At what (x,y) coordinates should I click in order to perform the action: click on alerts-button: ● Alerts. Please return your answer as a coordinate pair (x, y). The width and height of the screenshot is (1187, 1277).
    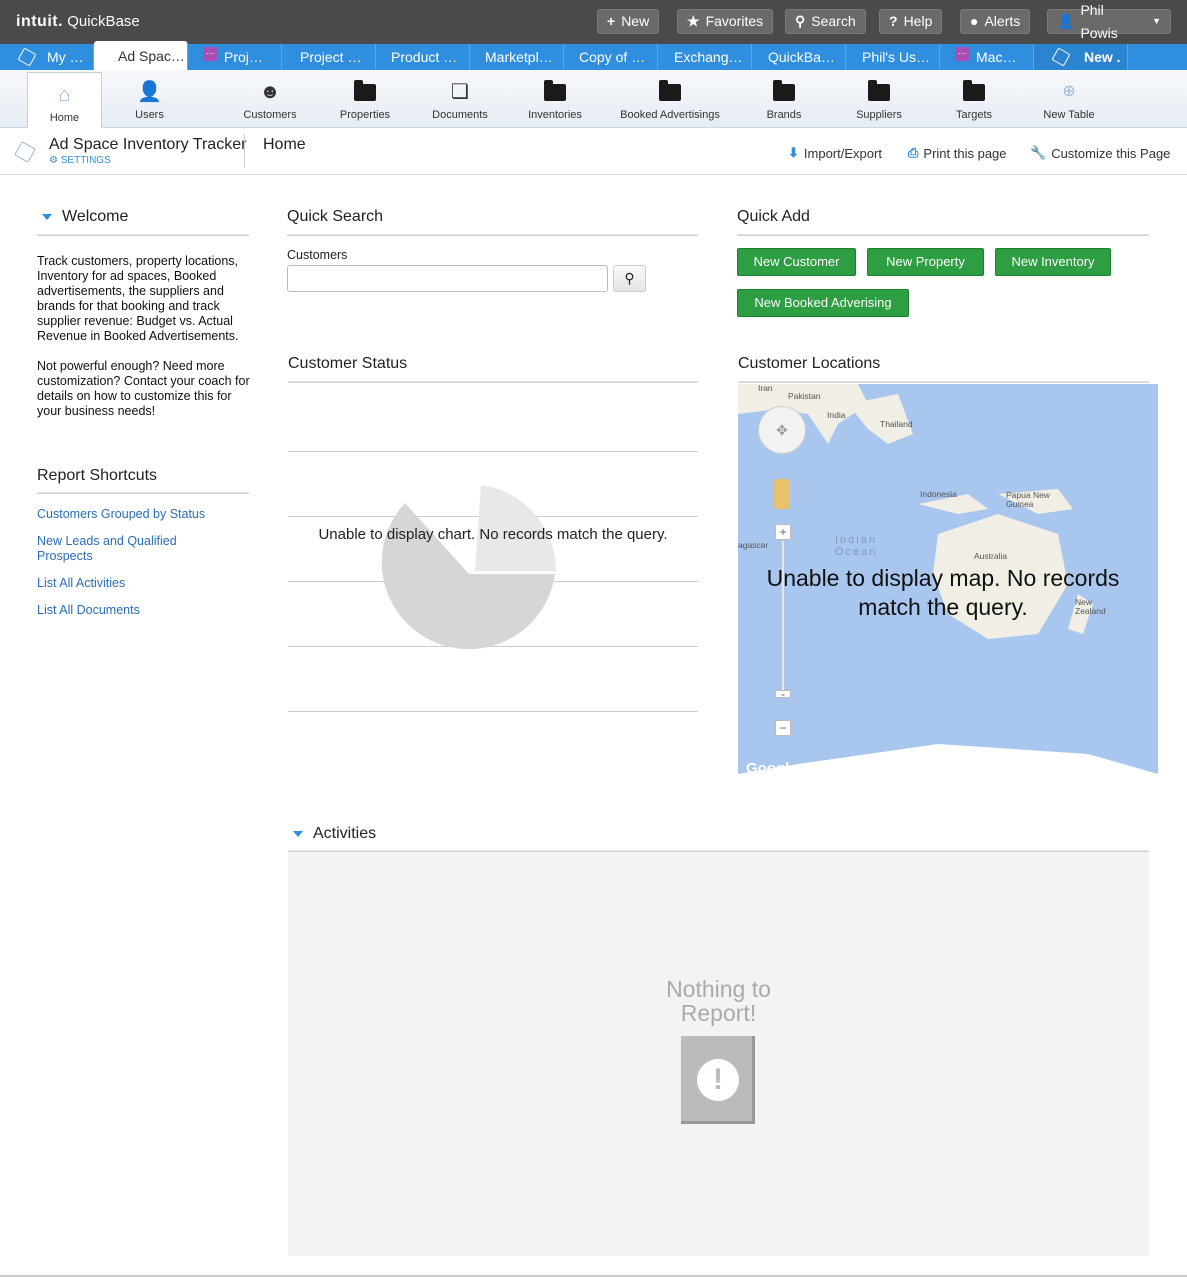
    Looking at the image, I should click on (995, 21).